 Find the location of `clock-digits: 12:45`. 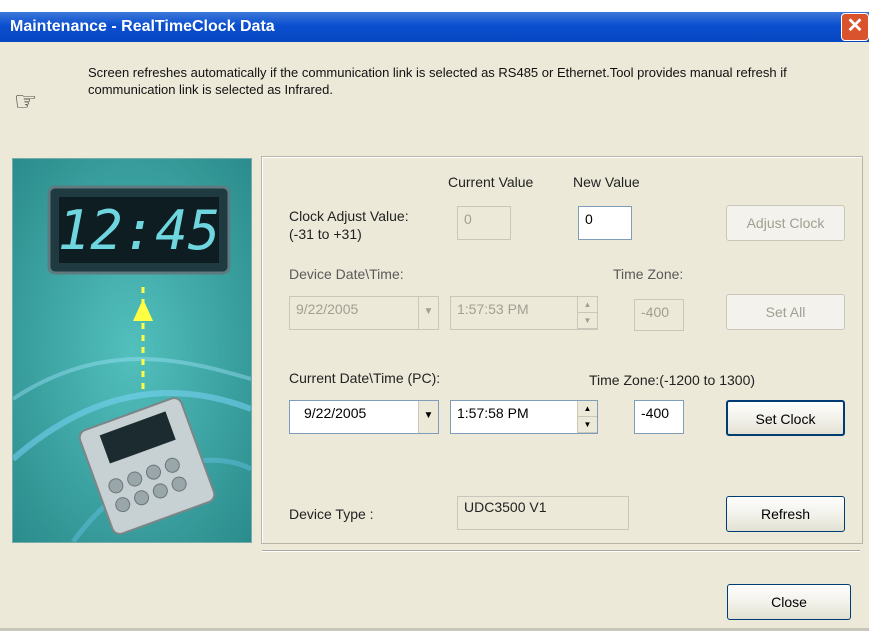

clock-digits: 12:45 is located at coordinates (139, 230).